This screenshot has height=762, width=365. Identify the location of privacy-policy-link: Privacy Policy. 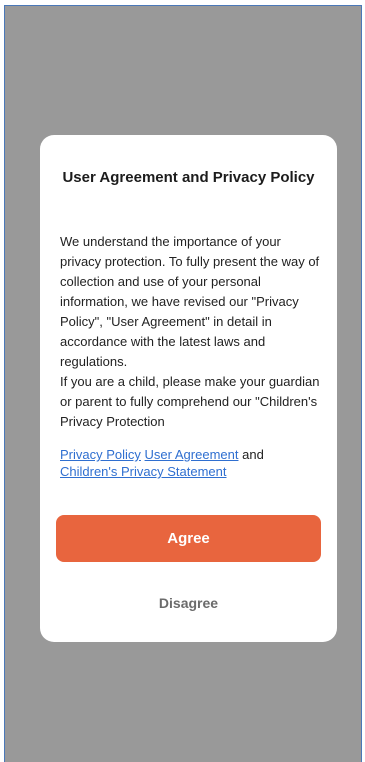
(100, 454).